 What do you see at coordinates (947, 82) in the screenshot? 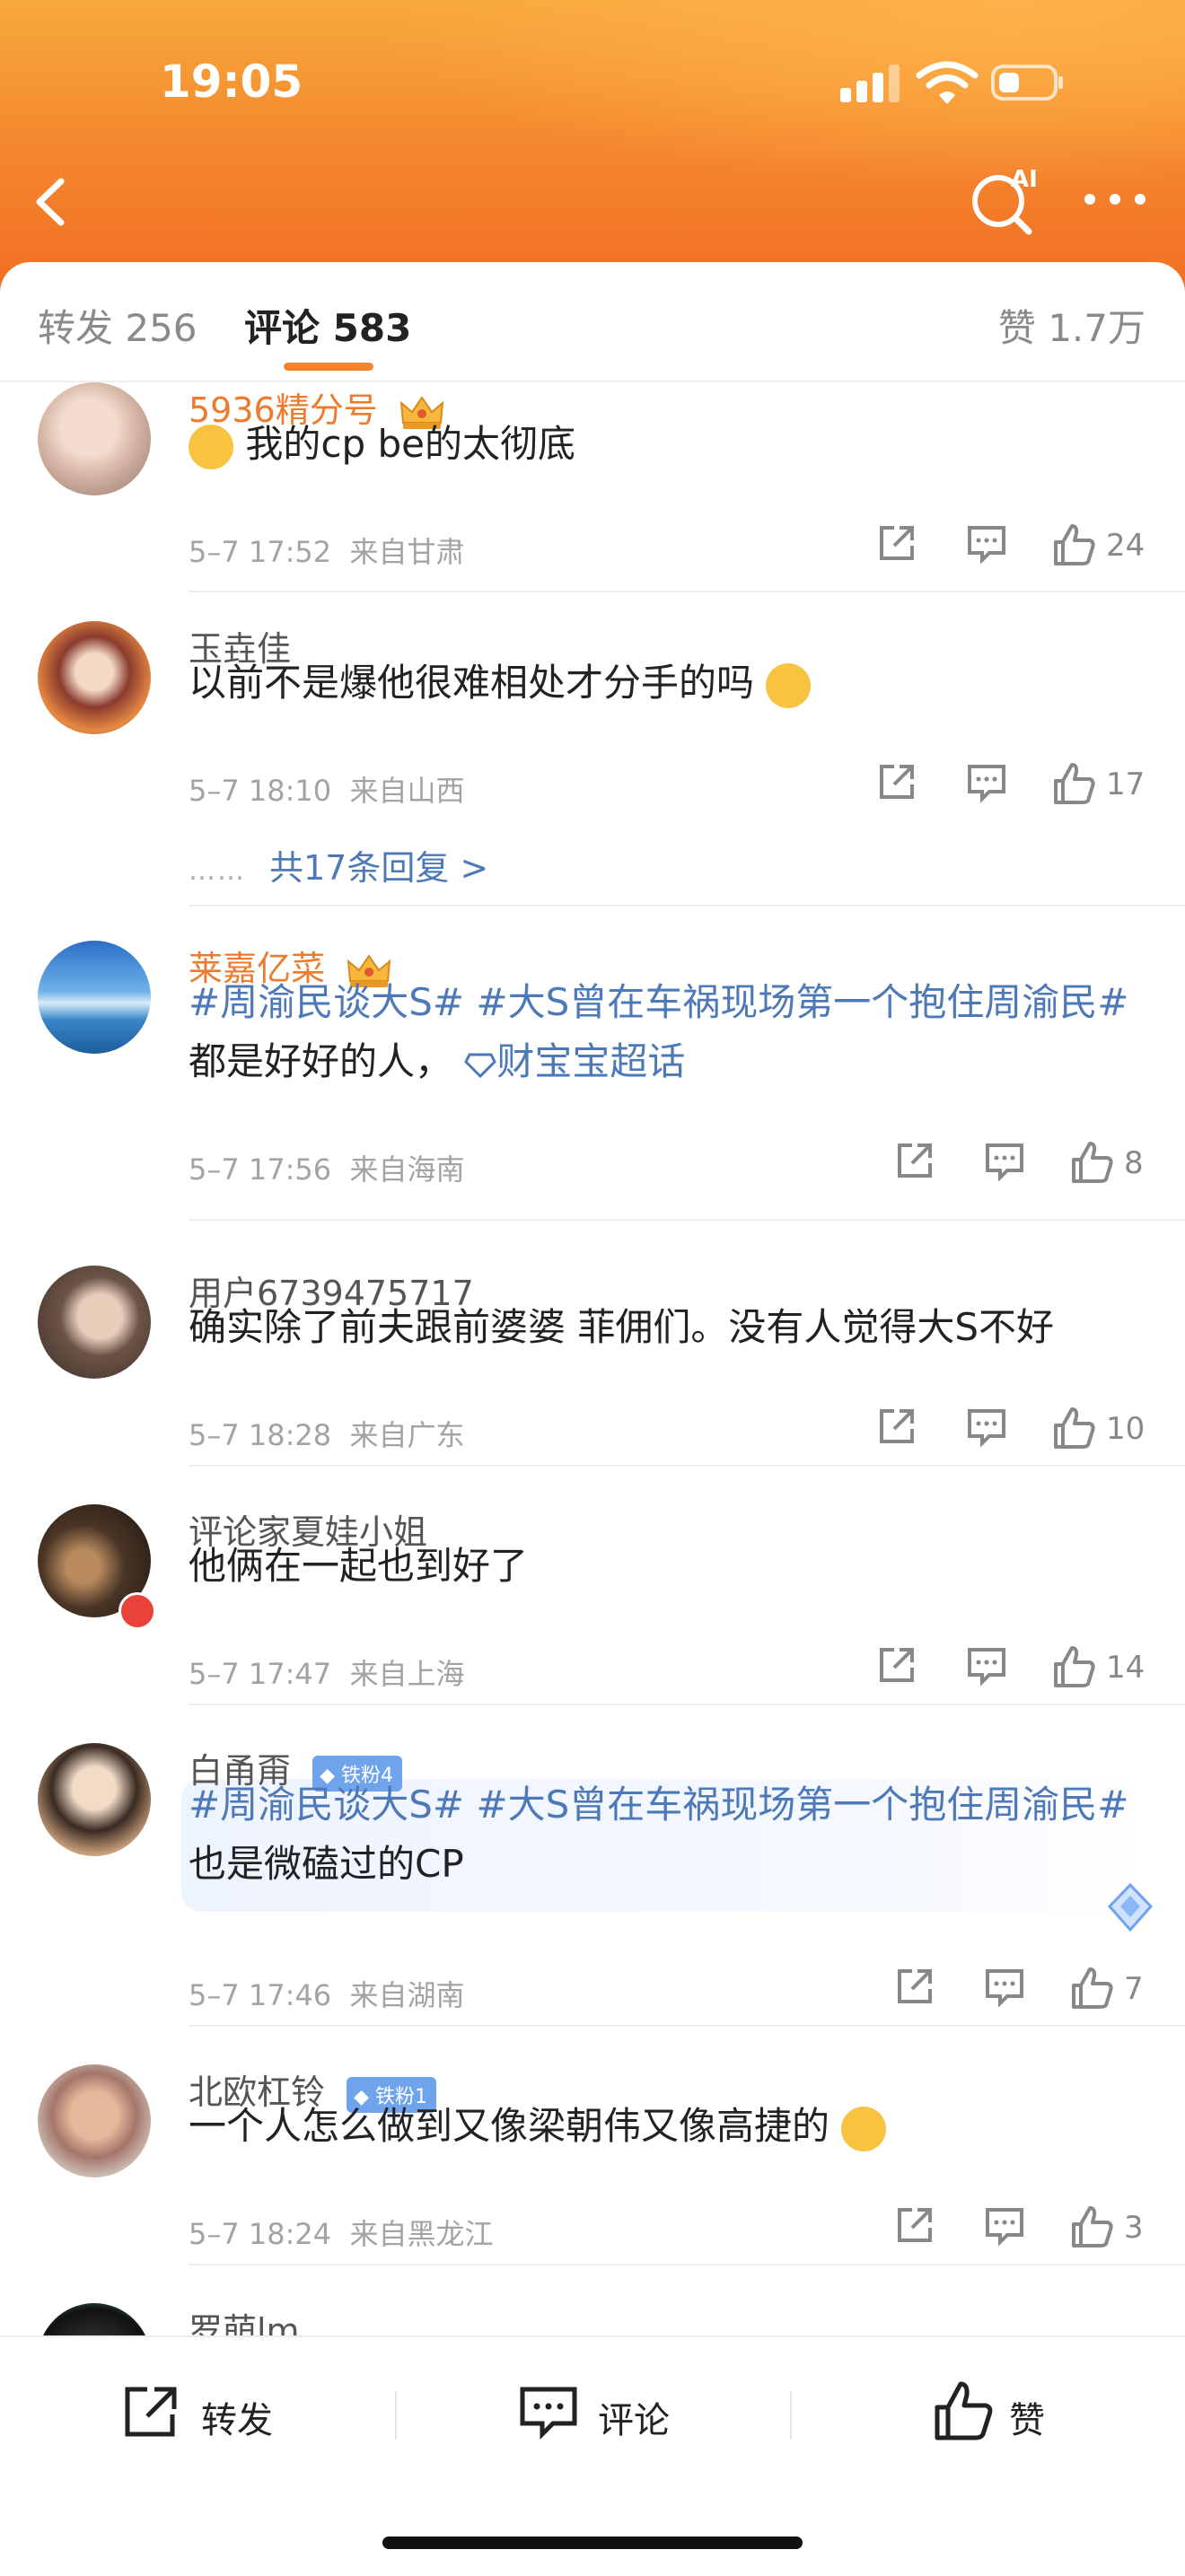
I see `wifi-icon` at bounding box center [947, 82].